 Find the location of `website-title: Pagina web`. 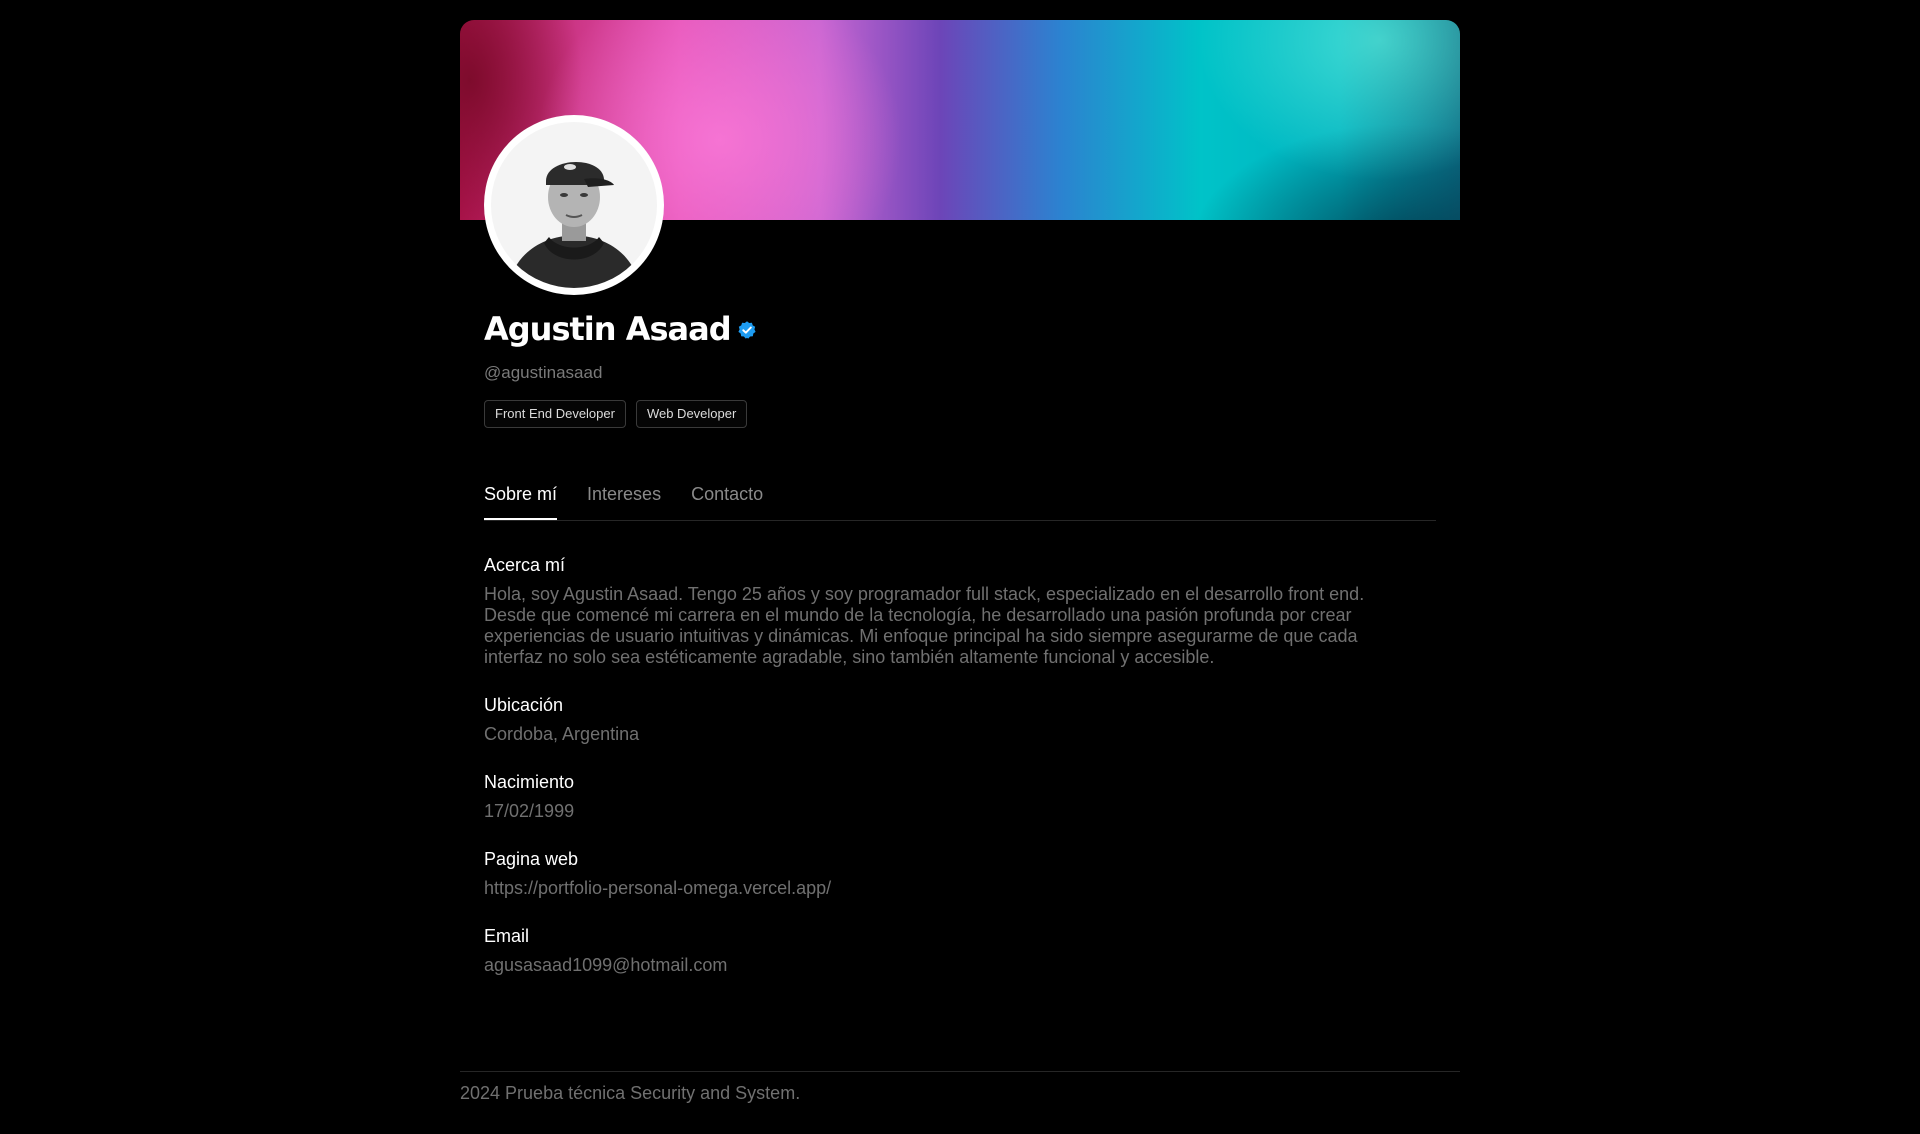

website-title: Pagina web is located at coordinates (531, 859).